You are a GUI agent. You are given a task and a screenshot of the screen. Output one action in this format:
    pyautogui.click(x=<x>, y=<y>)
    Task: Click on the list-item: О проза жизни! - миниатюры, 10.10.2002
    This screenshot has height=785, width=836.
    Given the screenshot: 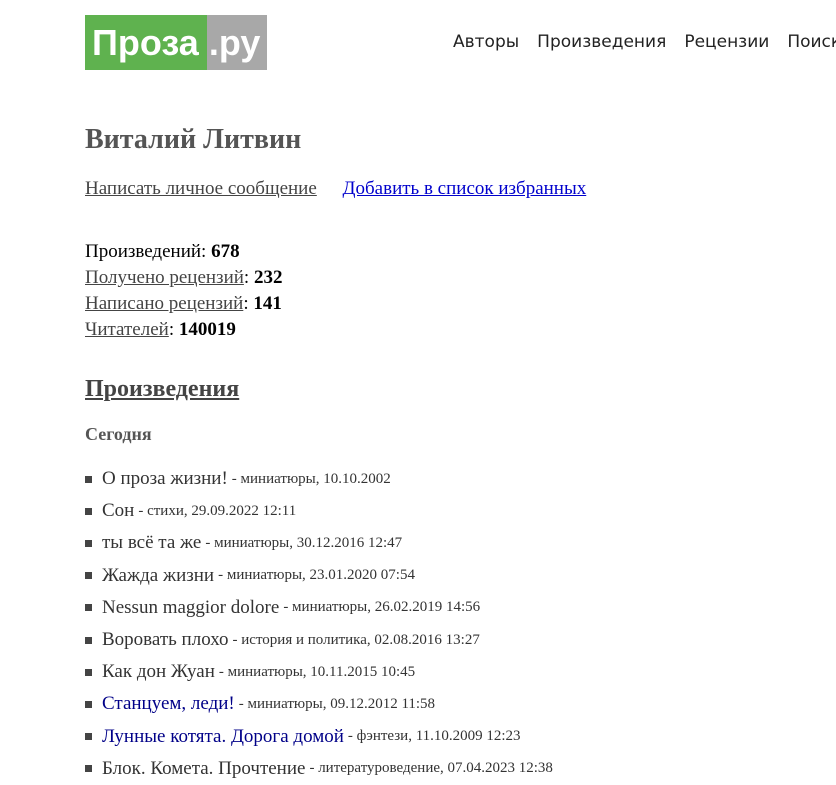 What is the action you would take?
    pyautogui.click(x=319, y=479)
    